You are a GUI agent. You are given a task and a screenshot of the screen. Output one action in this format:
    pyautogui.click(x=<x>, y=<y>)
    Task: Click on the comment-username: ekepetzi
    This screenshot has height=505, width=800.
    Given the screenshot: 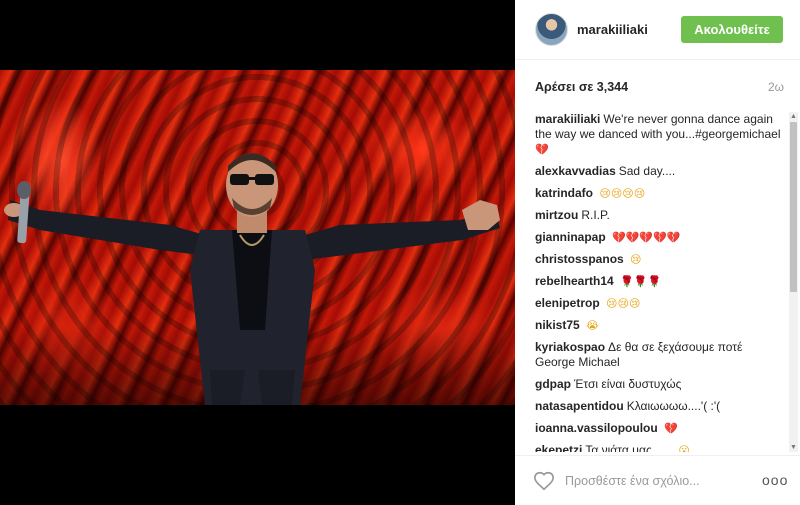 What is the action you would take?
    pyautogui.click(x=558, y=447)
    